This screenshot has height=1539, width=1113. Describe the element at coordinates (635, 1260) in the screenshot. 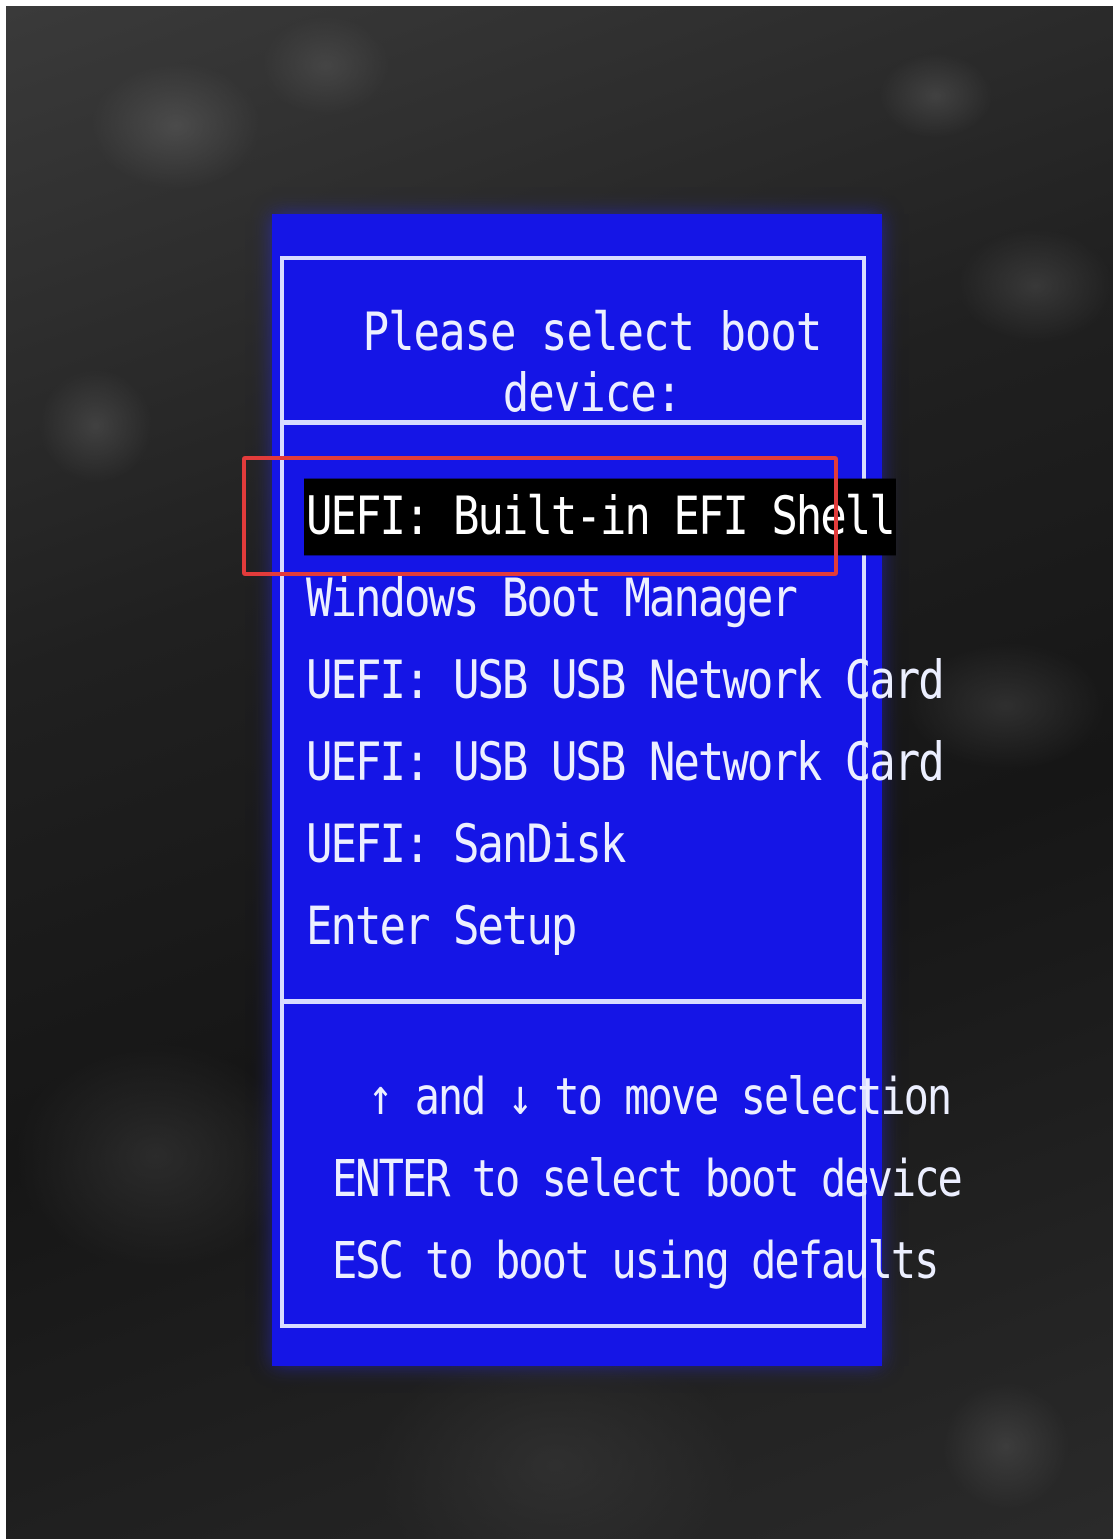

I see `help-esc-defaults: ESC to boot using defaults` at that location.